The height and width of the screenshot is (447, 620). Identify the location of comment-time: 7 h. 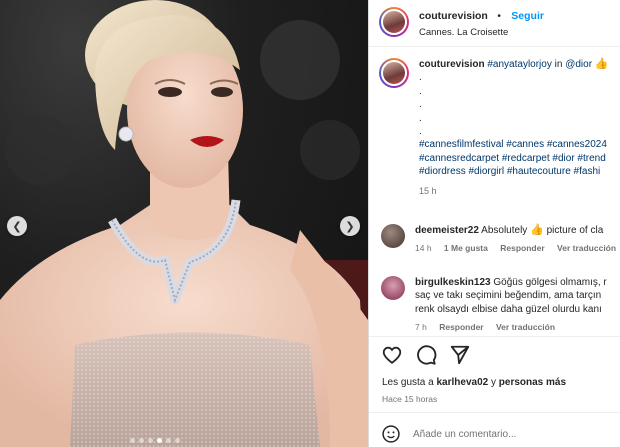
(421, 327).